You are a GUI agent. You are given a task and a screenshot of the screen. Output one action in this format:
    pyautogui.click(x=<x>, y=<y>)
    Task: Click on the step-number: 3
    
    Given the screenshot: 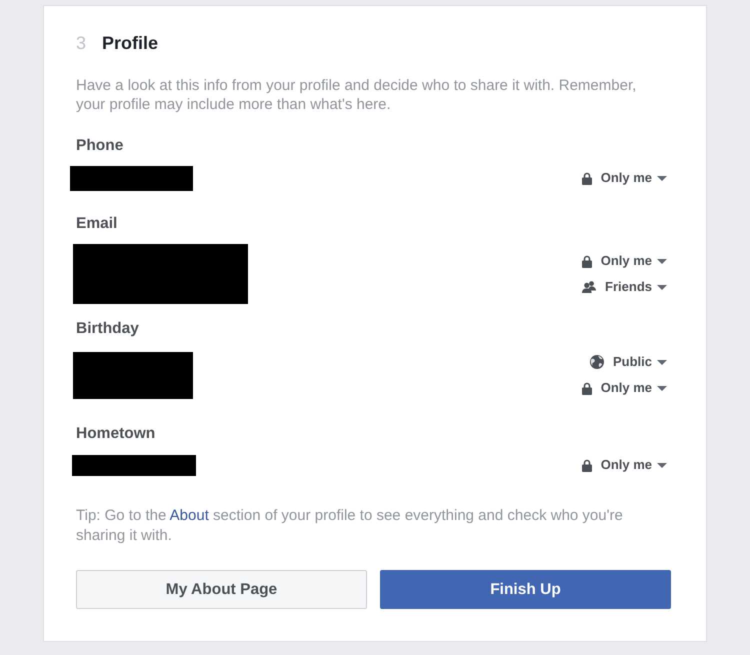 What is the action you would take?
    pyautogui.click(x=81, y=43)
    